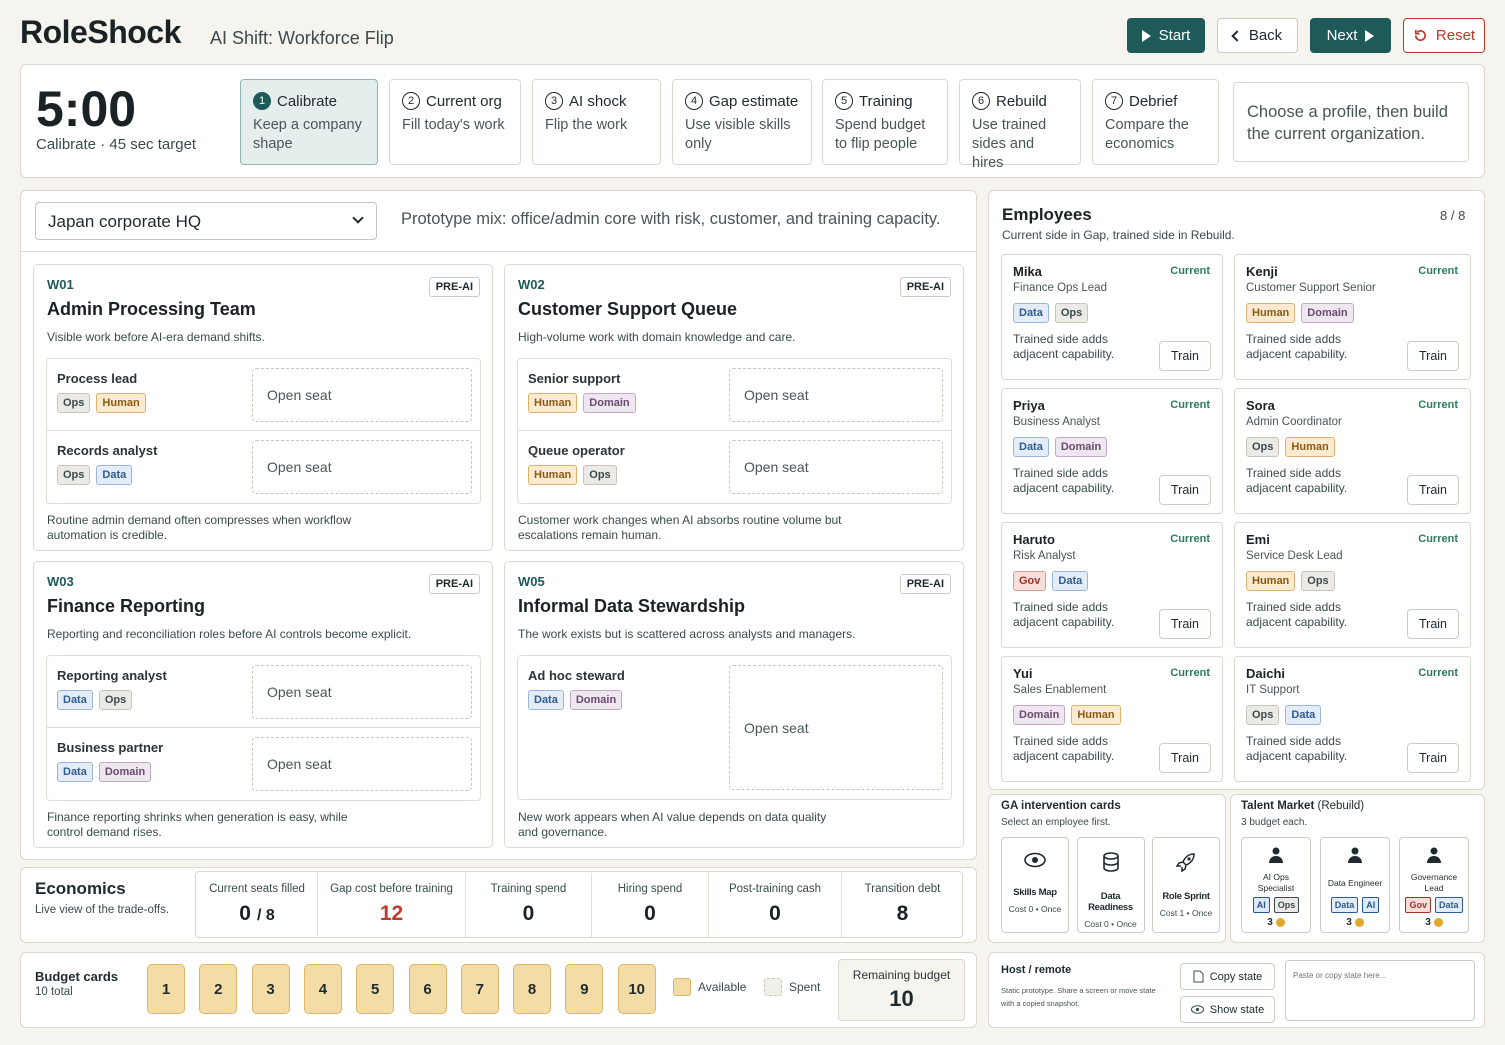 This screenshot has height=1045, width=1505. I want to click on step-title: Current org, so click(464, 101).